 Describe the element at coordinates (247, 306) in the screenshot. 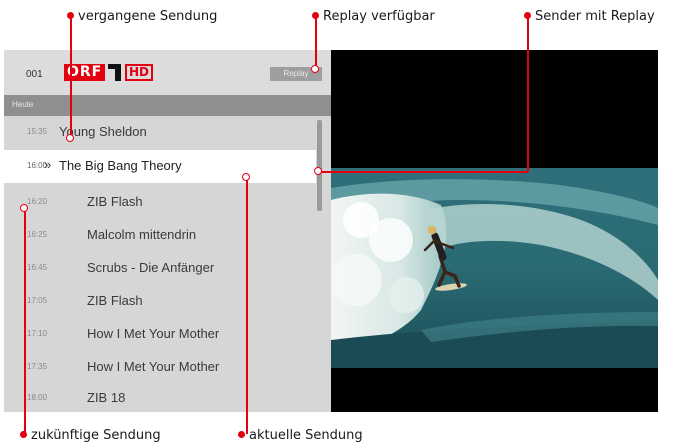

I see `pointer-line-current` at that location.